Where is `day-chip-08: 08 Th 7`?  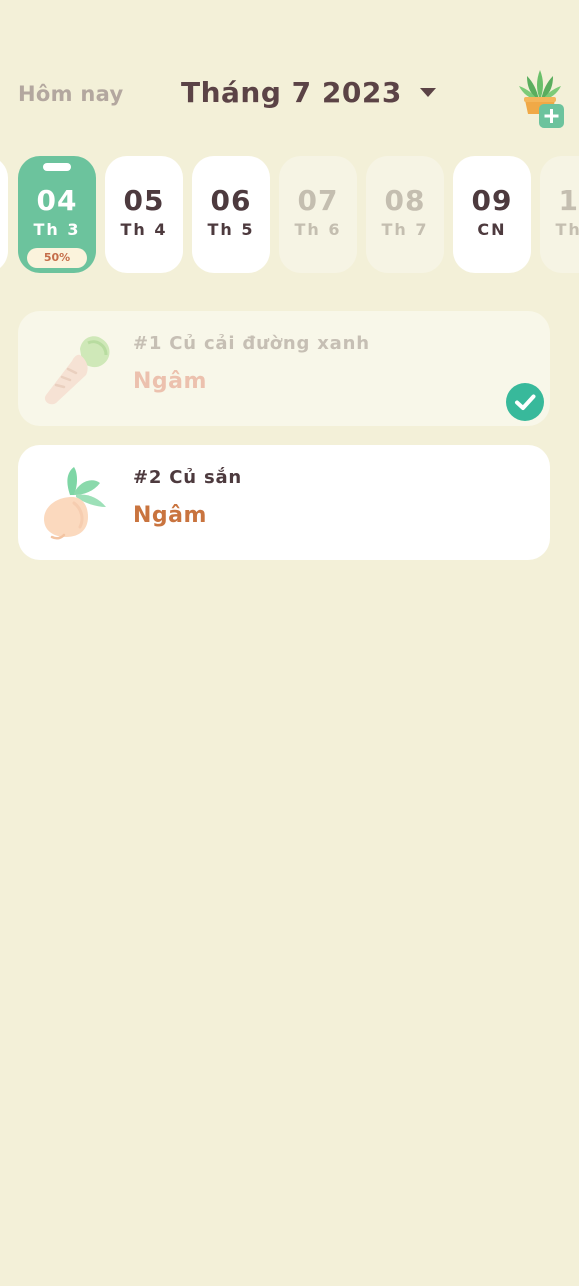
day-chip-08: 08 Th 7 is located at coordinates (405, 214).